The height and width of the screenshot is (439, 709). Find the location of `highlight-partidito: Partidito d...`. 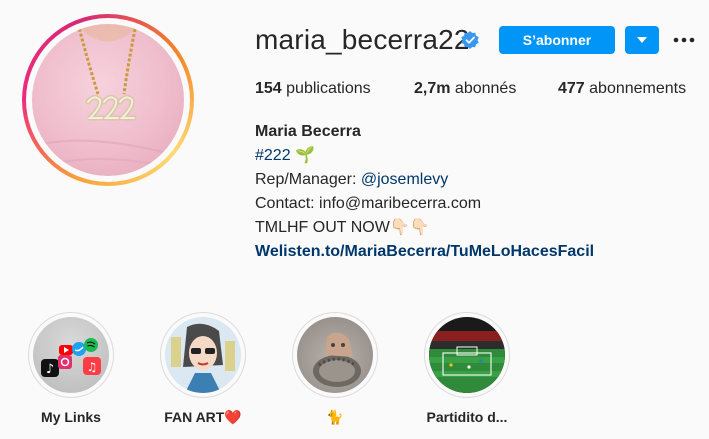

highlight-partidito: Partidito d... is located at coordinates (467, 369).